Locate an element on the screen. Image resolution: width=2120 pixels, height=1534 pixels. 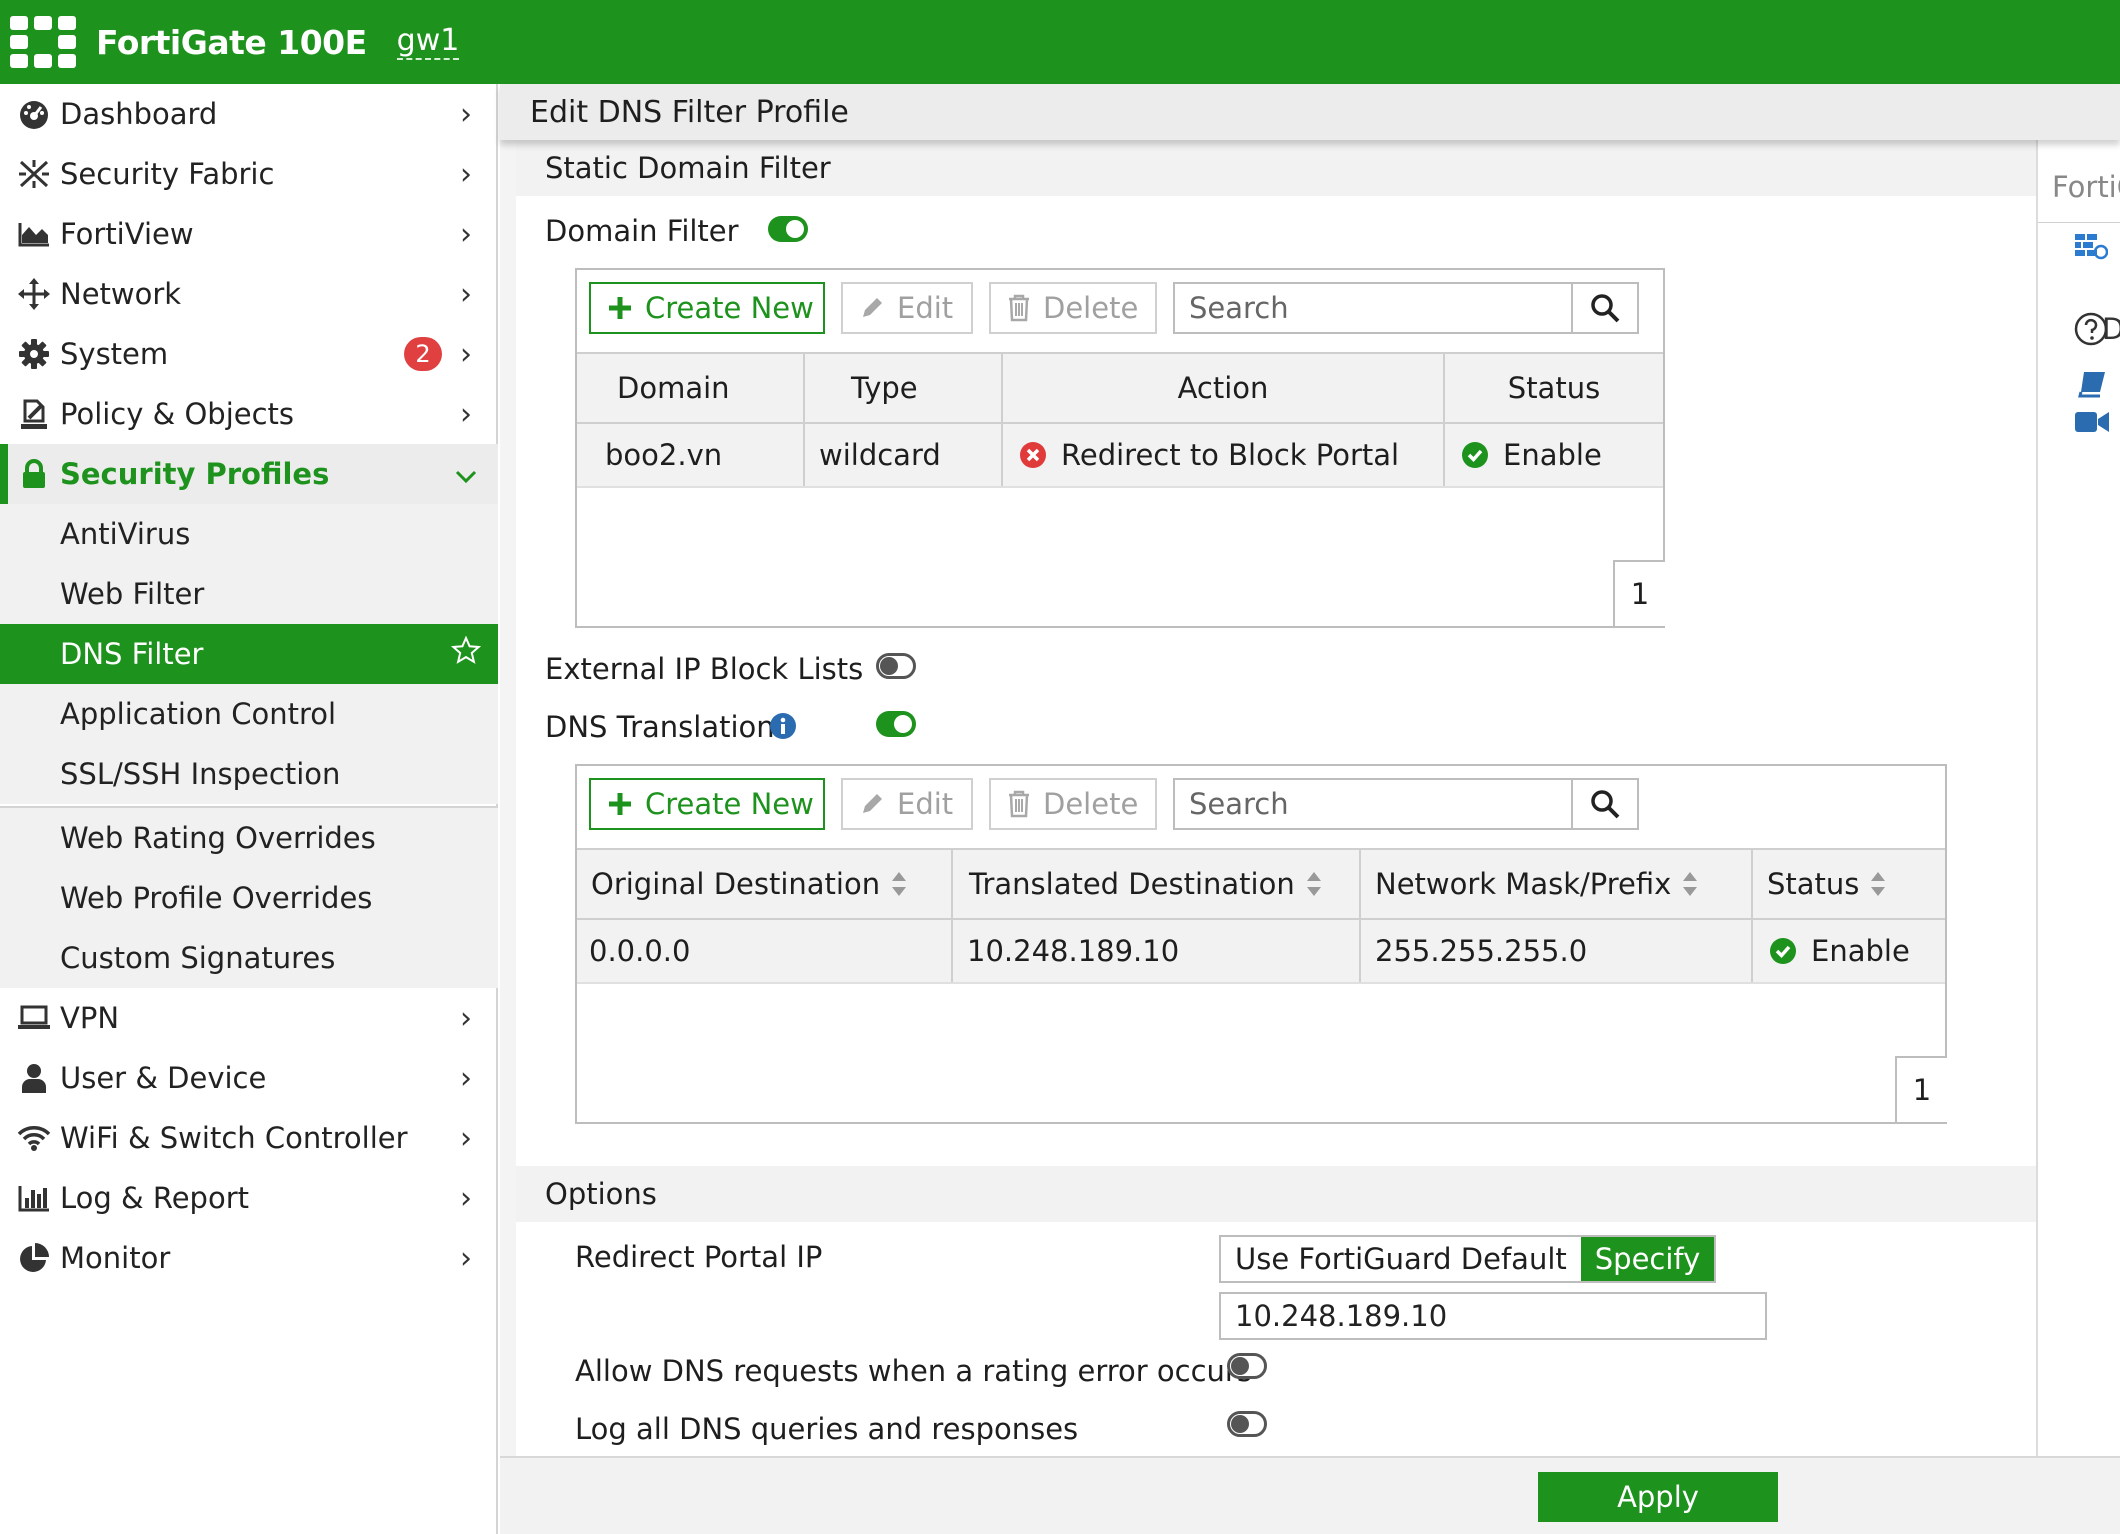
laptop-icon is located at coordinates (34, 1018).